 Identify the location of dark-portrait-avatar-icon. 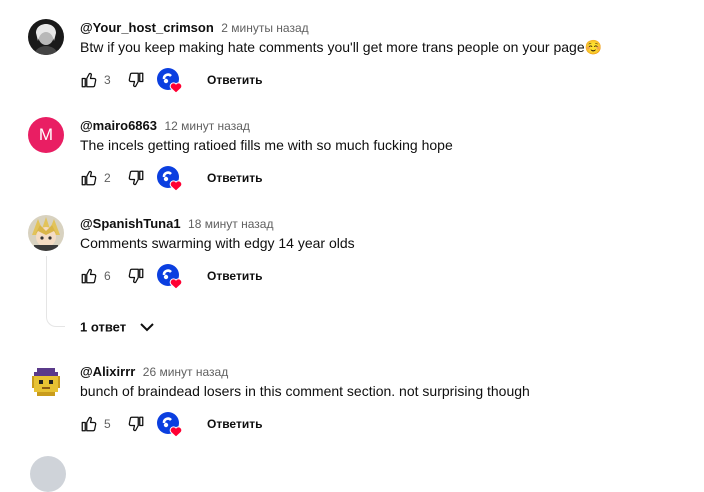
(46, 37).